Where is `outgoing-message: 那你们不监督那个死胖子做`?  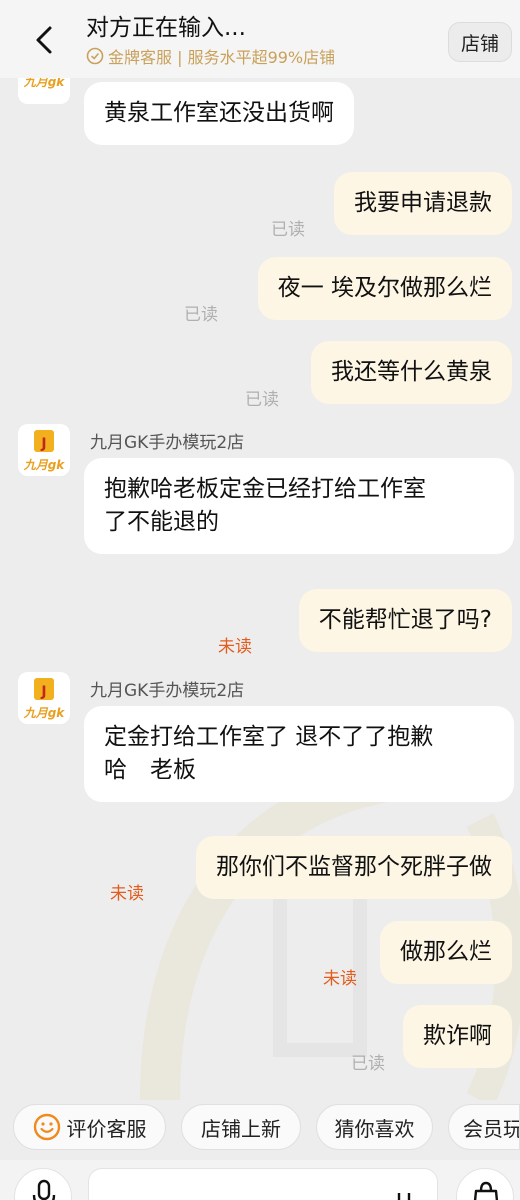 outgoing-message: 那你们不监督那个死胖子做 is located at coordinates (354, 867).